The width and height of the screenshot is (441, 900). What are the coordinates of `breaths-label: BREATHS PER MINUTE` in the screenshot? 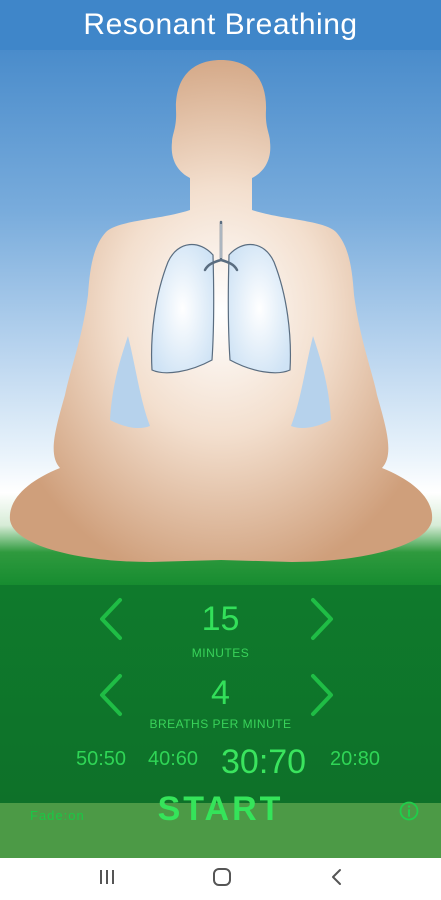 It's located at (220, 724).